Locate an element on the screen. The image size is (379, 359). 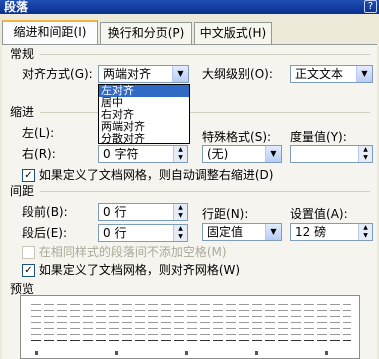
by-value-spinner: ▲ ▼ is located at coordinates (365, 154).